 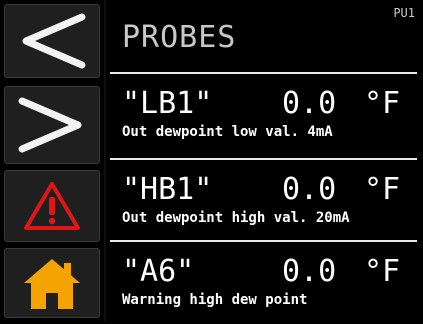 I want to click on back-button, so click(x=52, y=41).